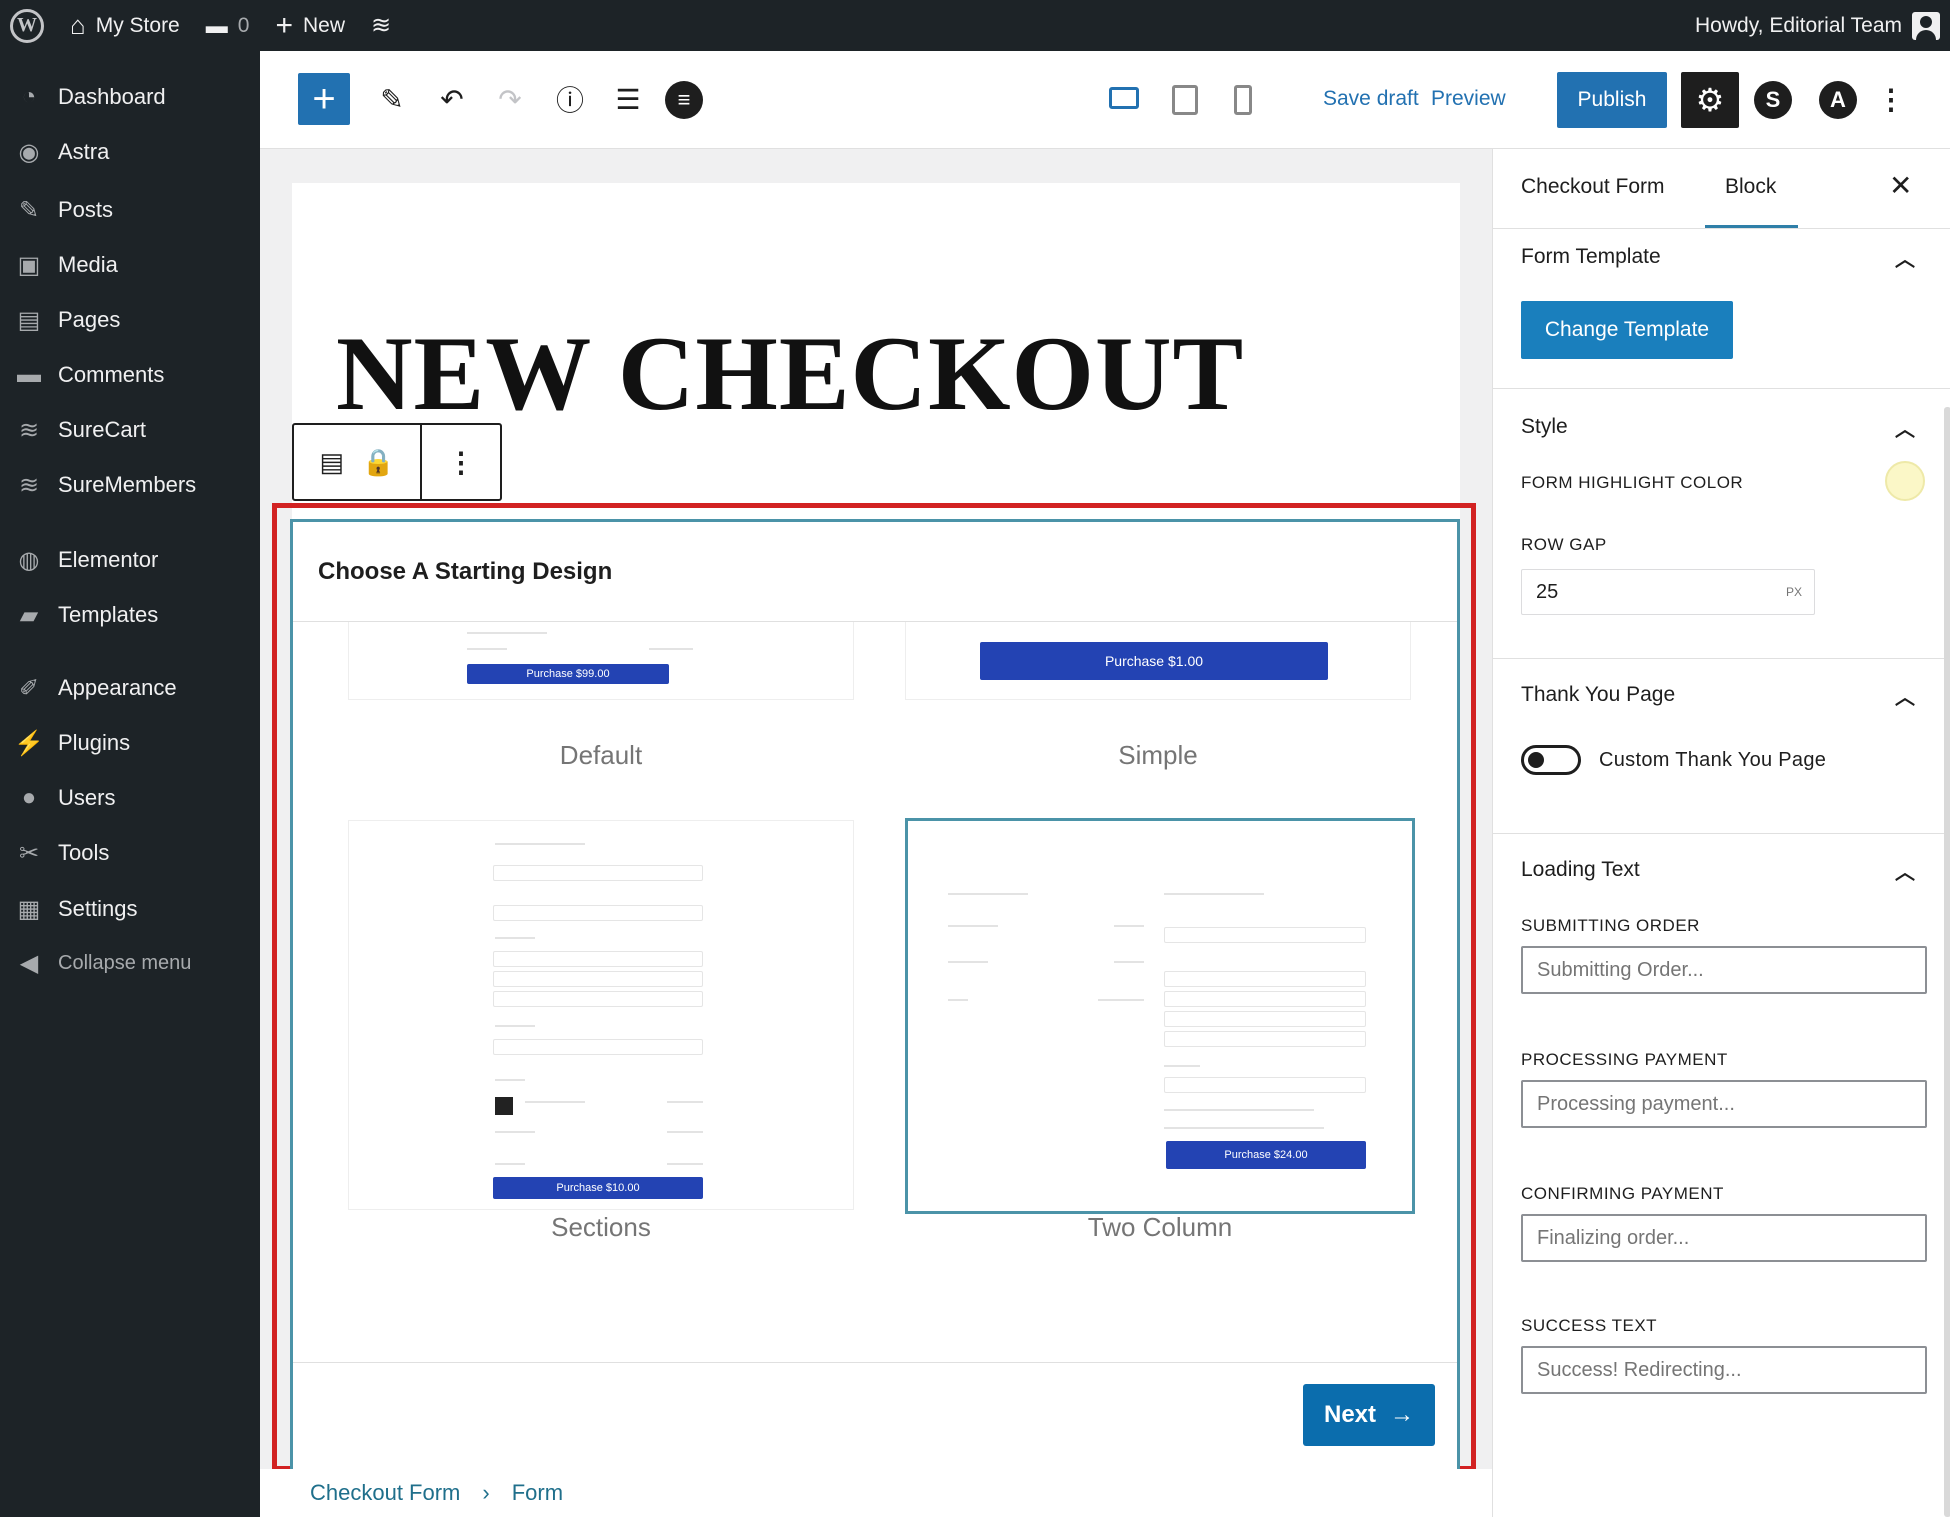  Describe the element at coordinates (1371, 99) in the screenshot. I see `save-draft-button: Save draft` at that location.